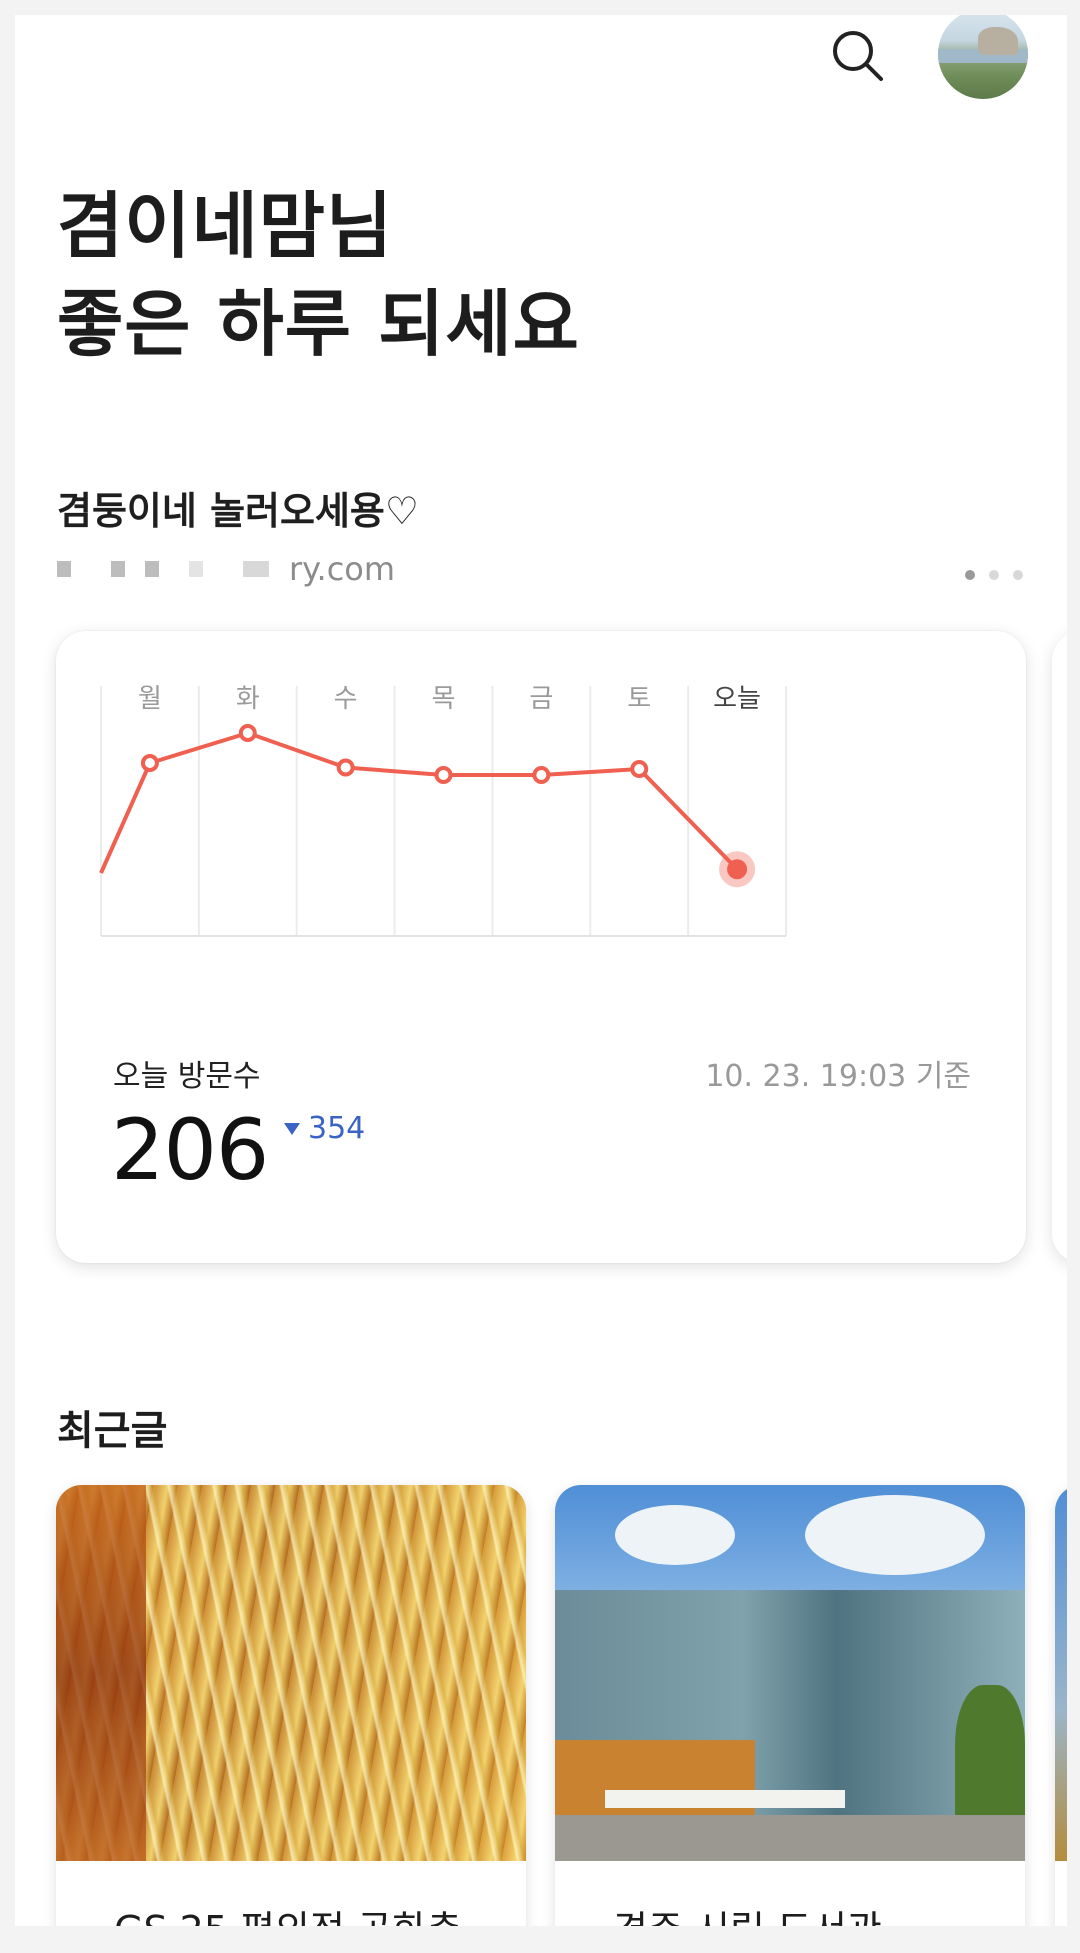 The image size is (1080, 1953). What do you see at coordinates (540, 1939) in the screenshot?
I see `bottom-edge` at bounding box center [540, 1939].